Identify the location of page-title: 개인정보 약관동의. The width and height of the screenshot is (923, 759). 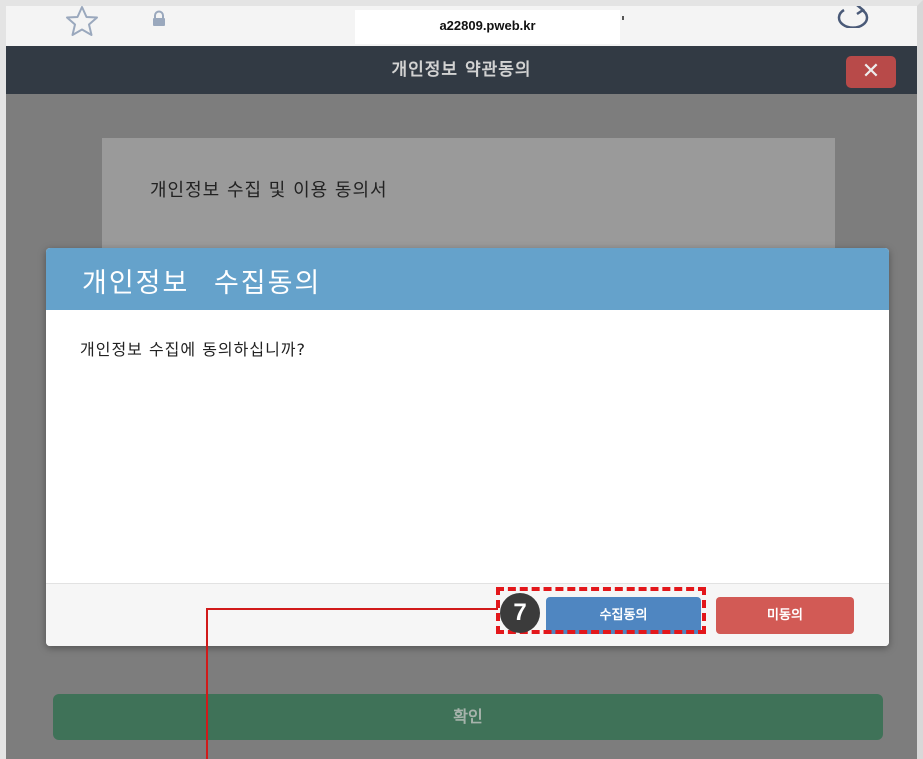
(461, 70).